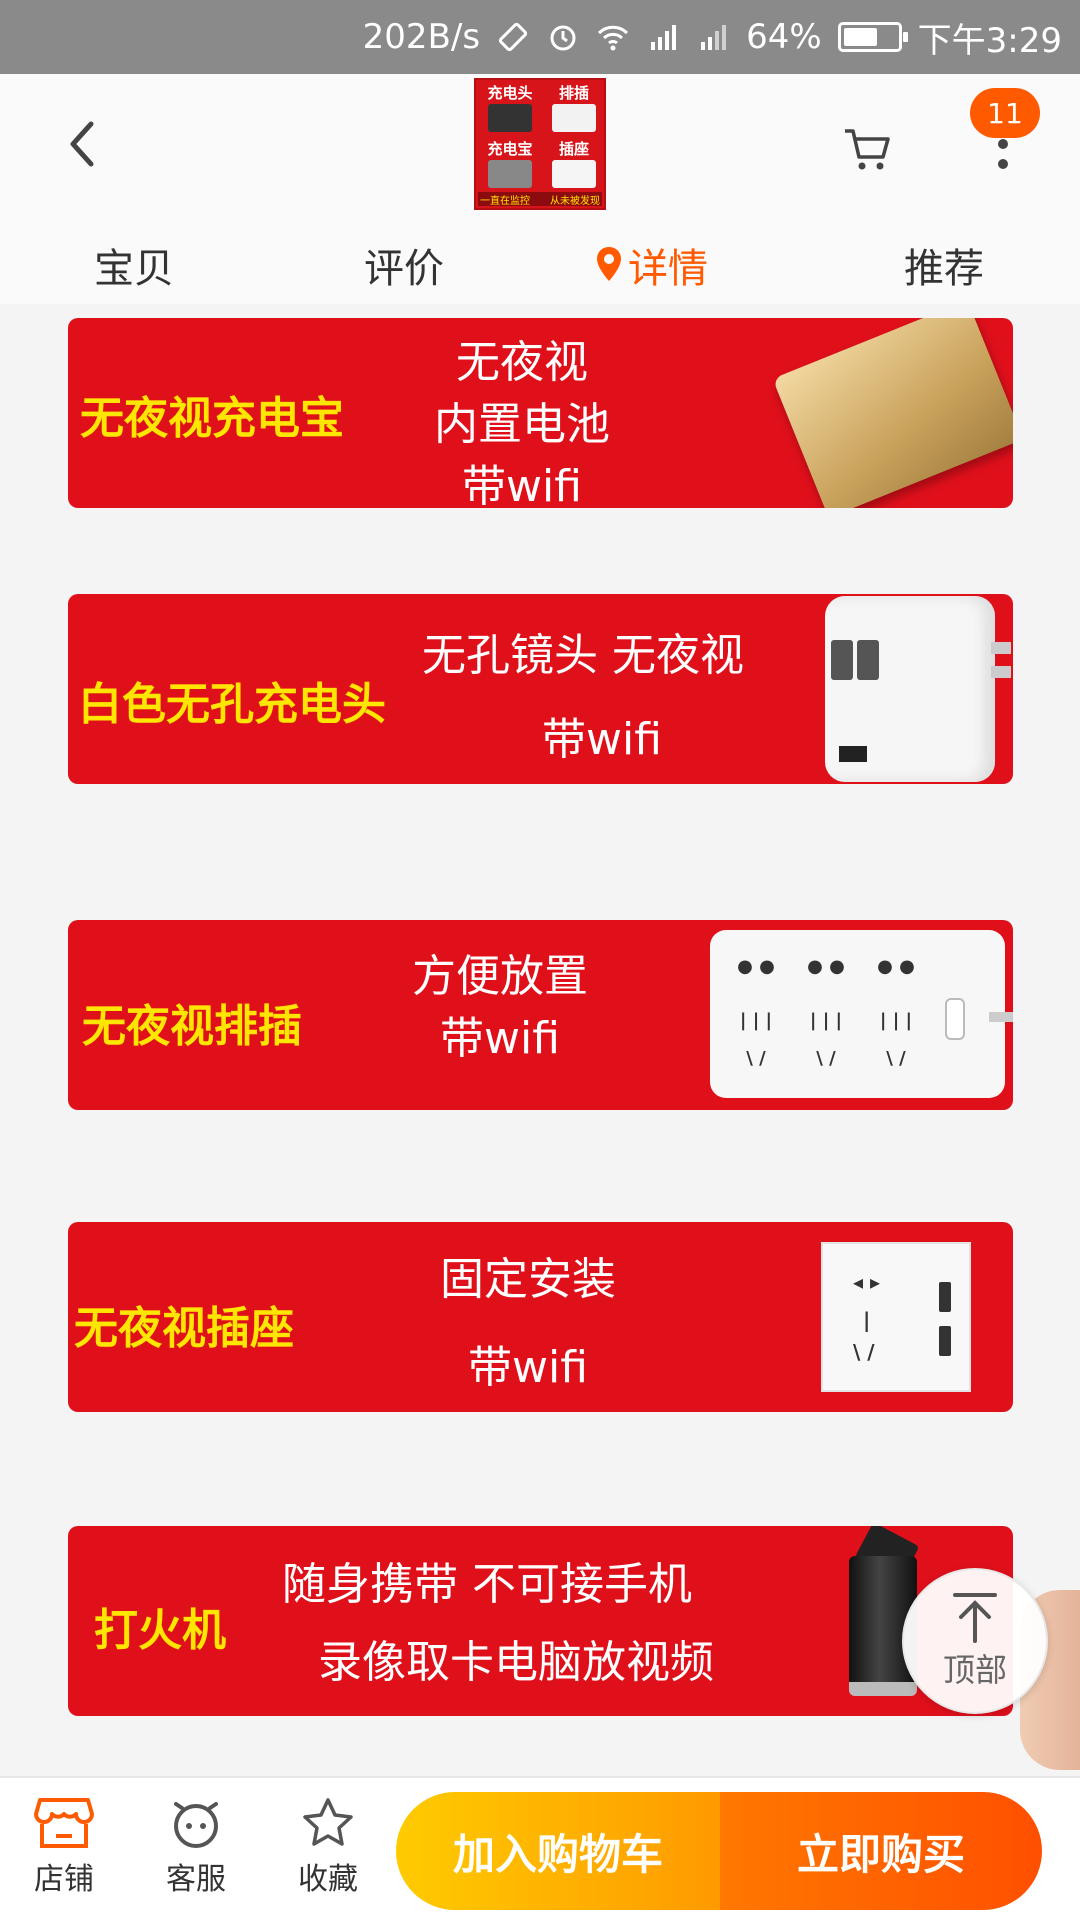 This screenshot has height=1920, width=1080. I want to click on thumb-footer-left: 一直在监控, so click(505, 201).